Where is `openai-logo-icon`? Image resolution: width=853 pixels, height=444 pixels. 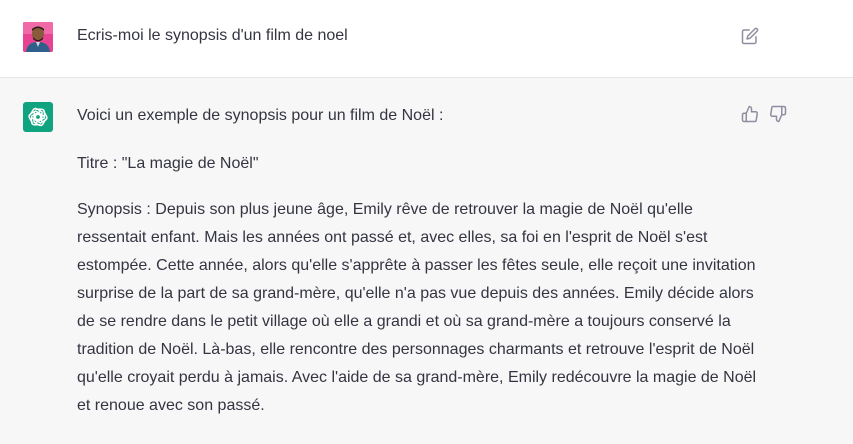 openai-logo-icon is located at coordinates (38, 117).